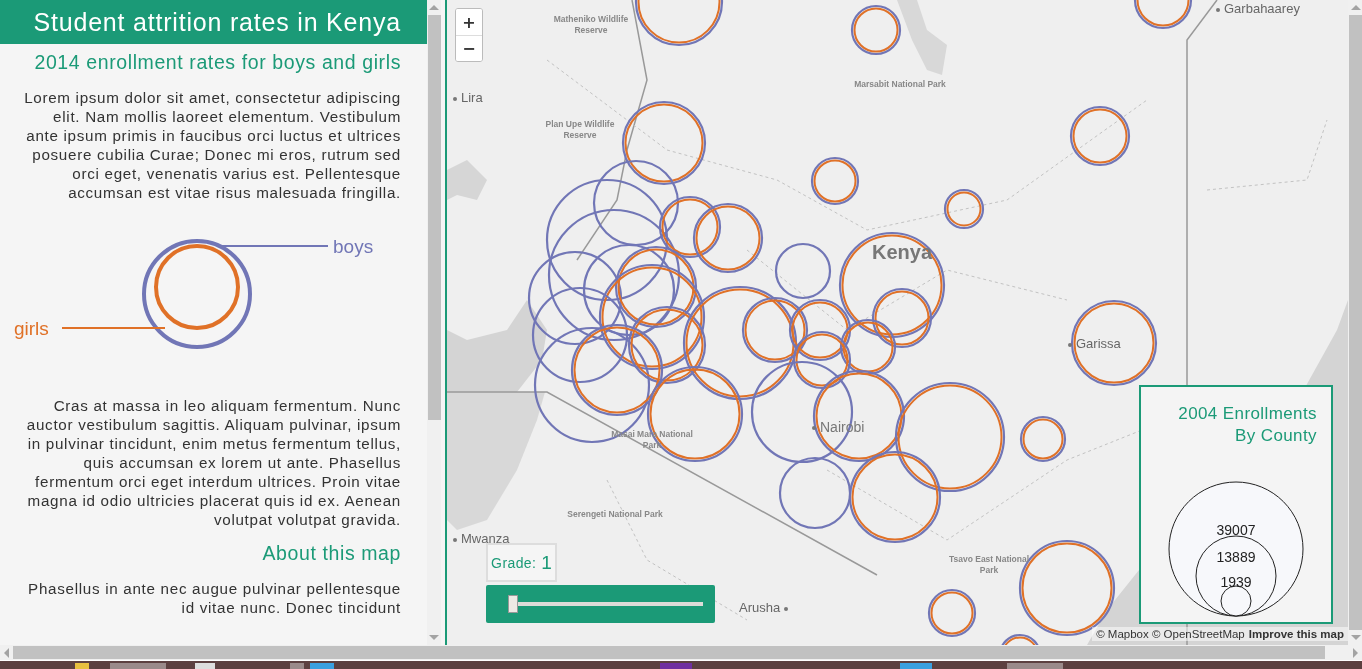  What do you see at coordinates (214, 598) in the screenshot?
I see `body-paragraph: Phasellus in ante nec augue pulvinar pellentesque id vitae nunc. Donec tincidunt` at bounding box center [214, 598].